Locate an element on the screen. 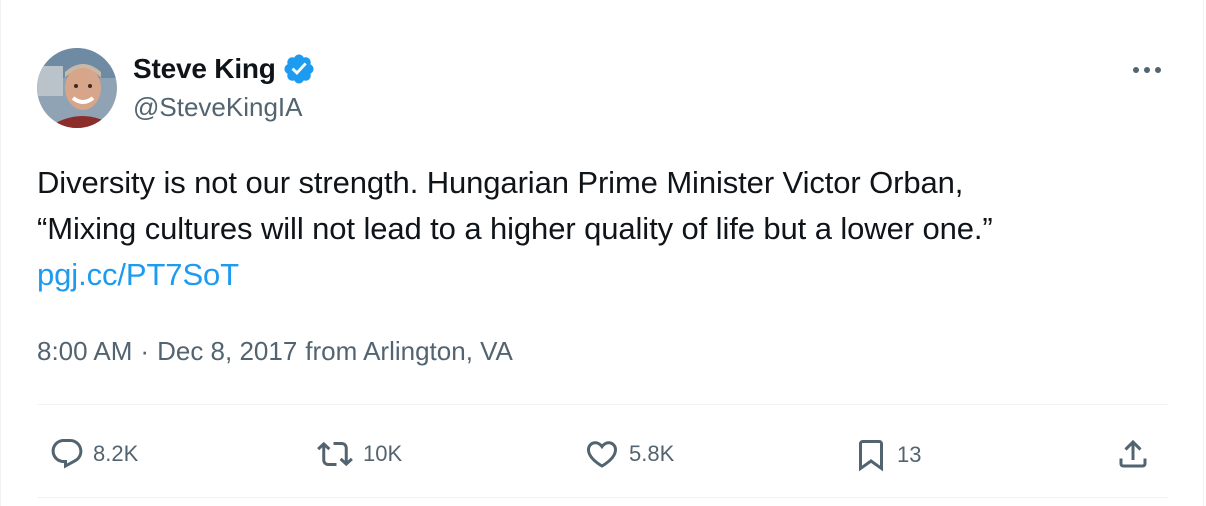 This screenshot has height=506, width=1206. bookmark-button: 13 is located at coordinates (887, 455).